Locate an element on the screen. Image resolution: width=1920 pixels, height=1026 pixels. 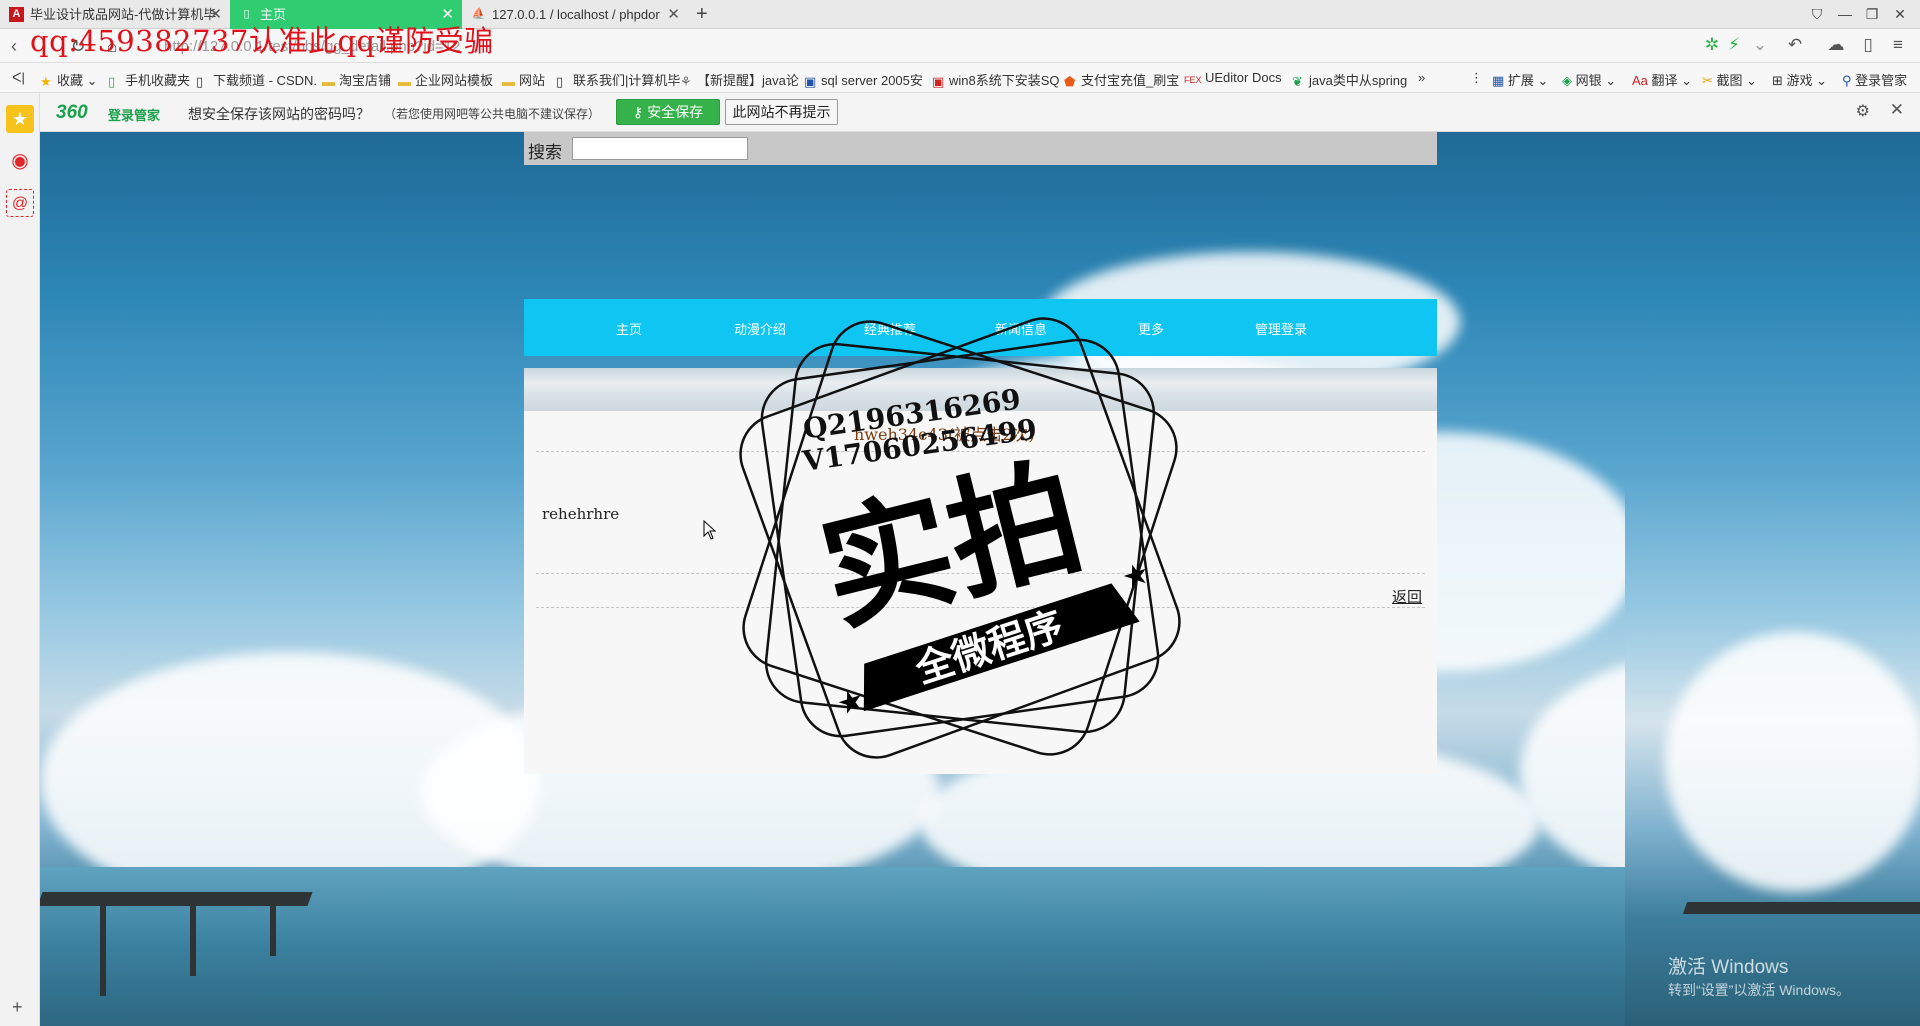
close-window-icon: ✕ is located at coordinates (1900, 14).